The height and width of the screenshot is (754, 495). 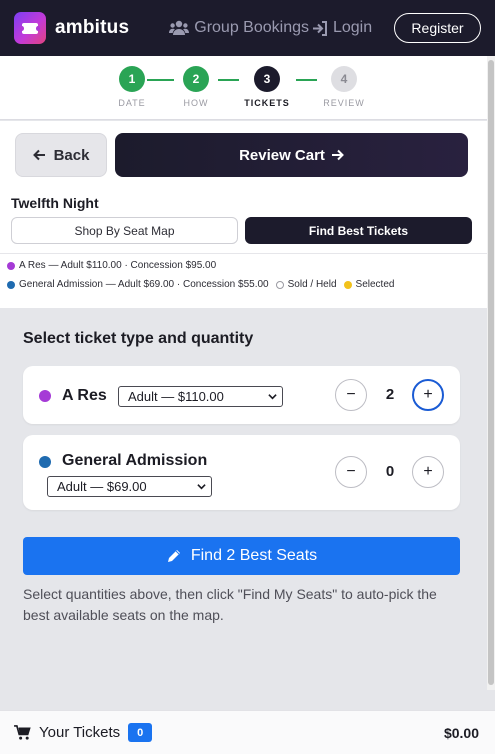 What do you see at coordinates (38, 155) in the screenshot?
I see `arrow-left-icon` at bounding box center [38, 155].